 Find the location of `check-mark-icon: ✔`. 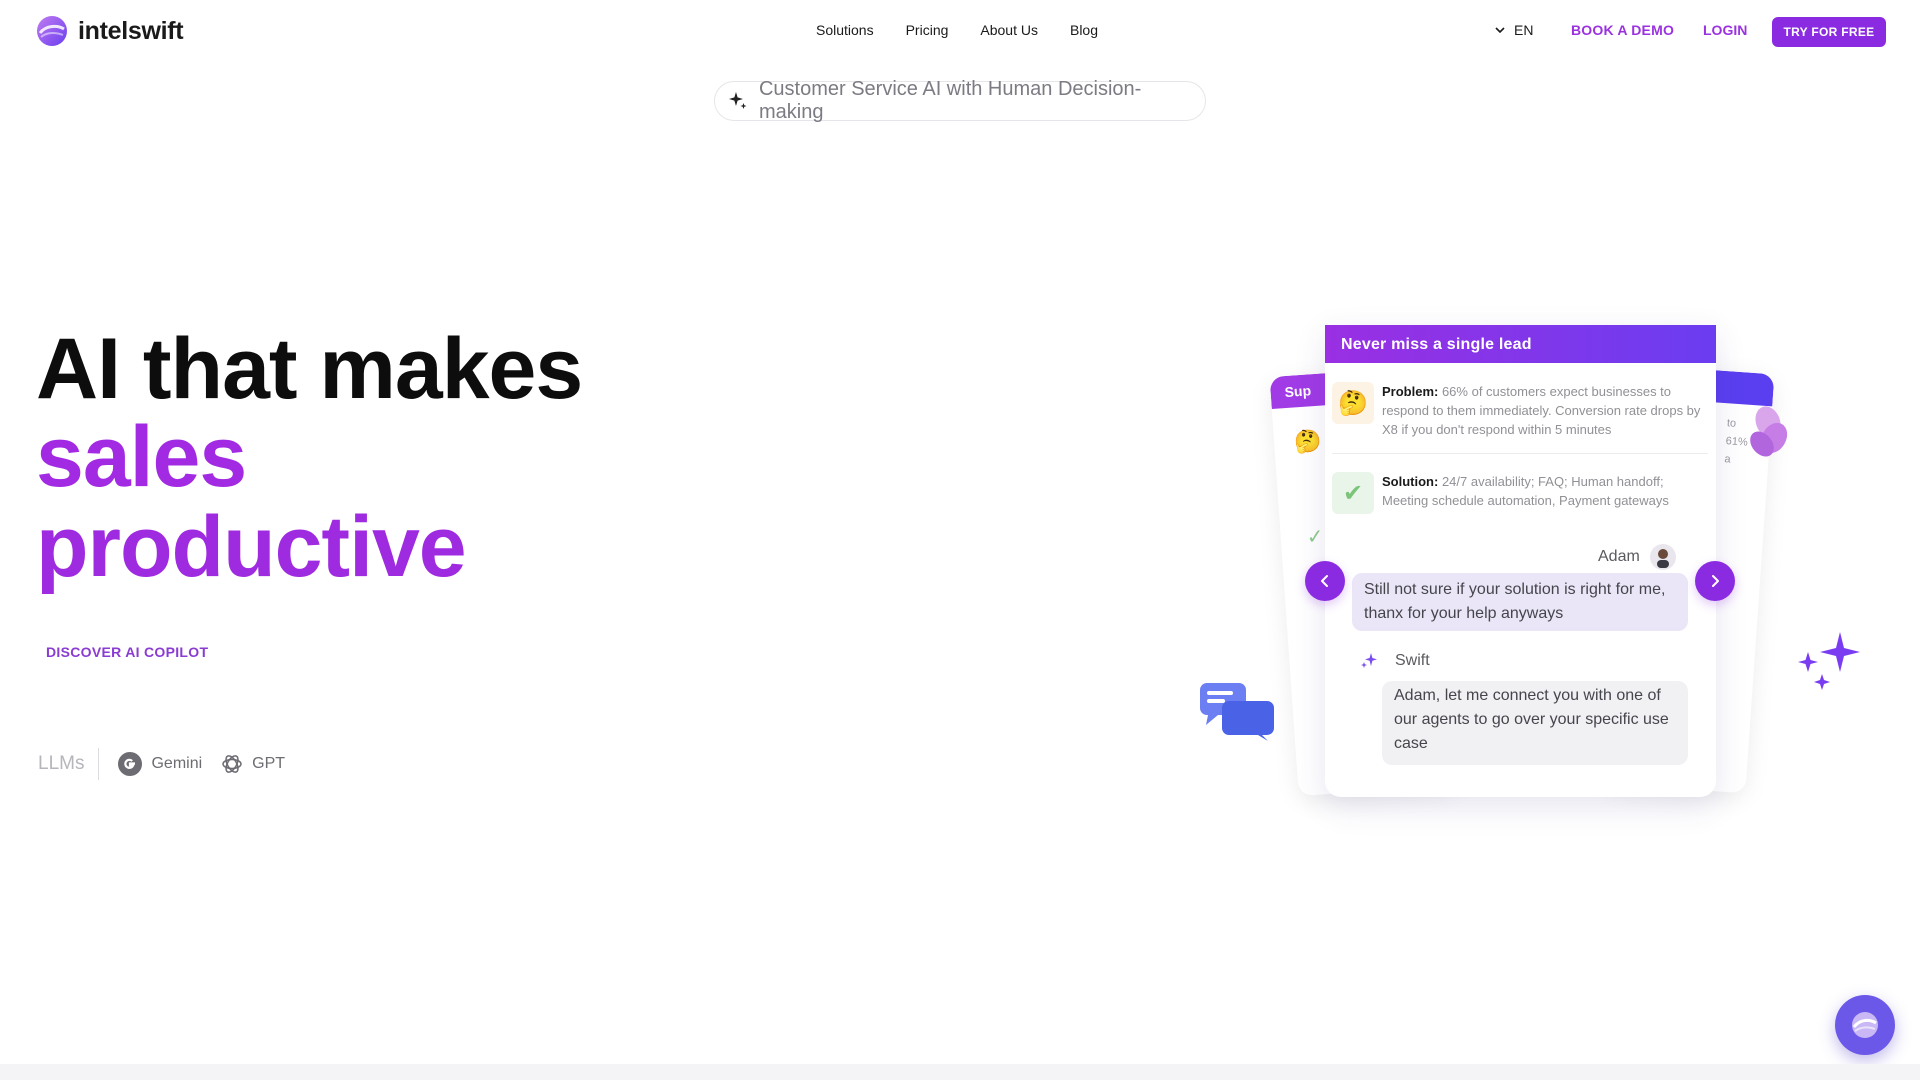

check-mark-icon: ✔ is located at coordinates (1353, 493).